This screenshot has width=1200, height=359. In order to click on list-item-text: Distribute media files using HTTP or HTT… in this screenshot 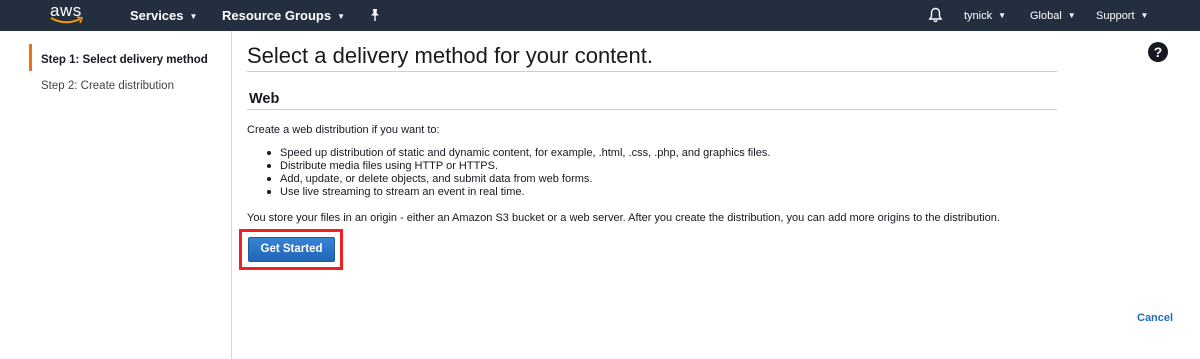, I will do `click(389, 166)`.